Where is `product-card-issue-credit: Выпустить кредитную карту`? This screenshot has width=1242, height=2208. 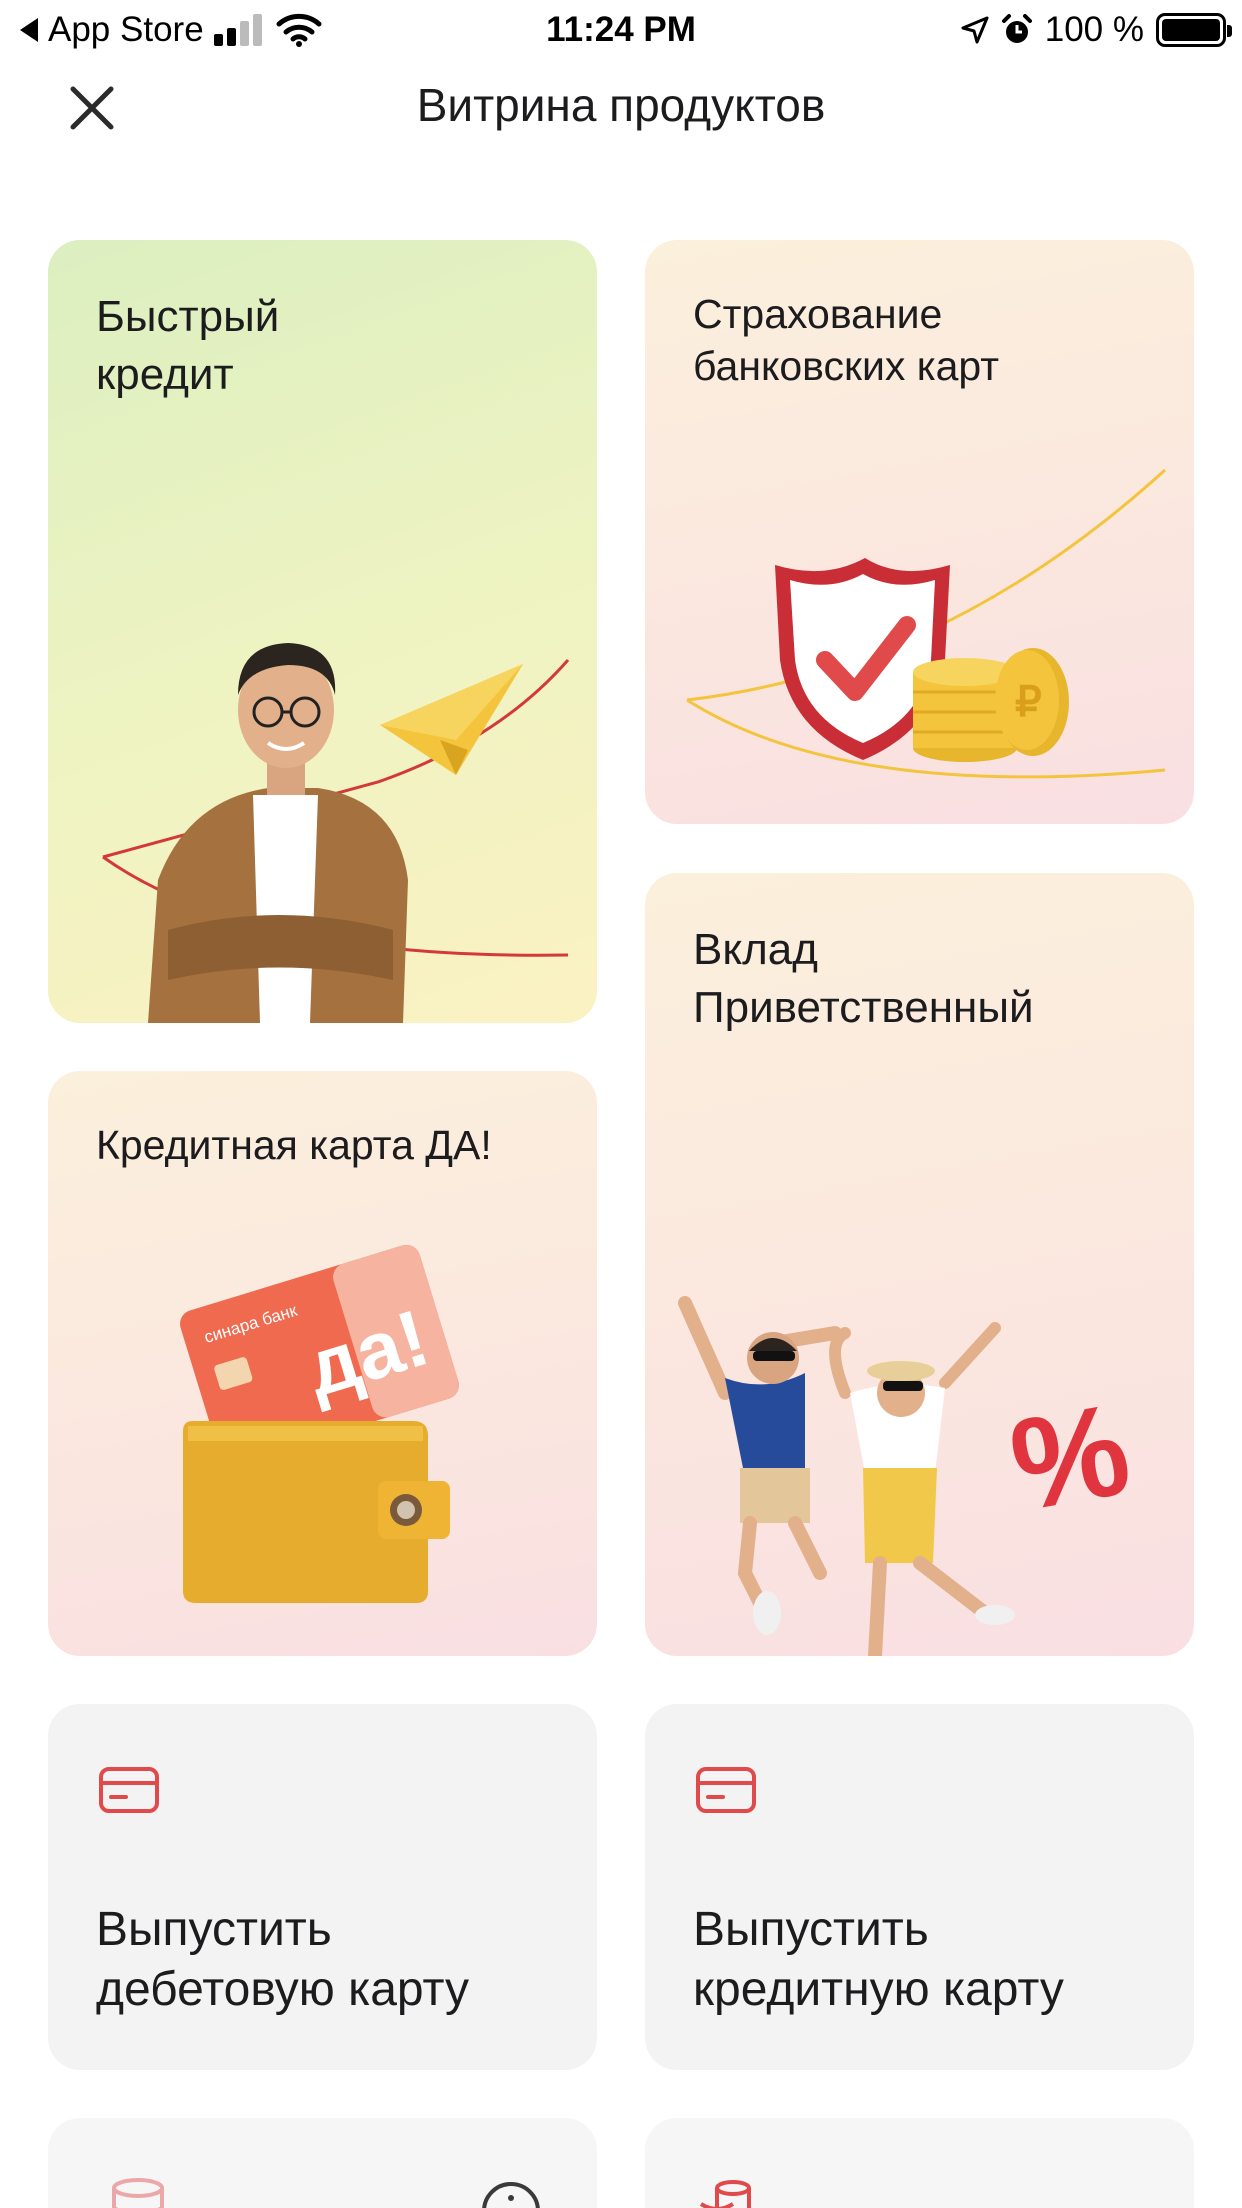
product-card-issue-credit: Выпустить кредитную карту is located at coordinates (919, 1887).